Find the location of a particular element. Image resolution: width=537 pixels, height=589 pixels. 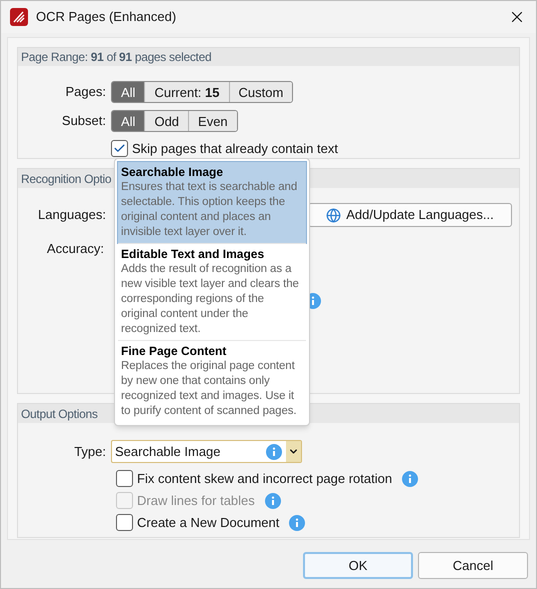

group-title: Page Range: 91 of 91 pages selected is located at coordinates (116, 57).